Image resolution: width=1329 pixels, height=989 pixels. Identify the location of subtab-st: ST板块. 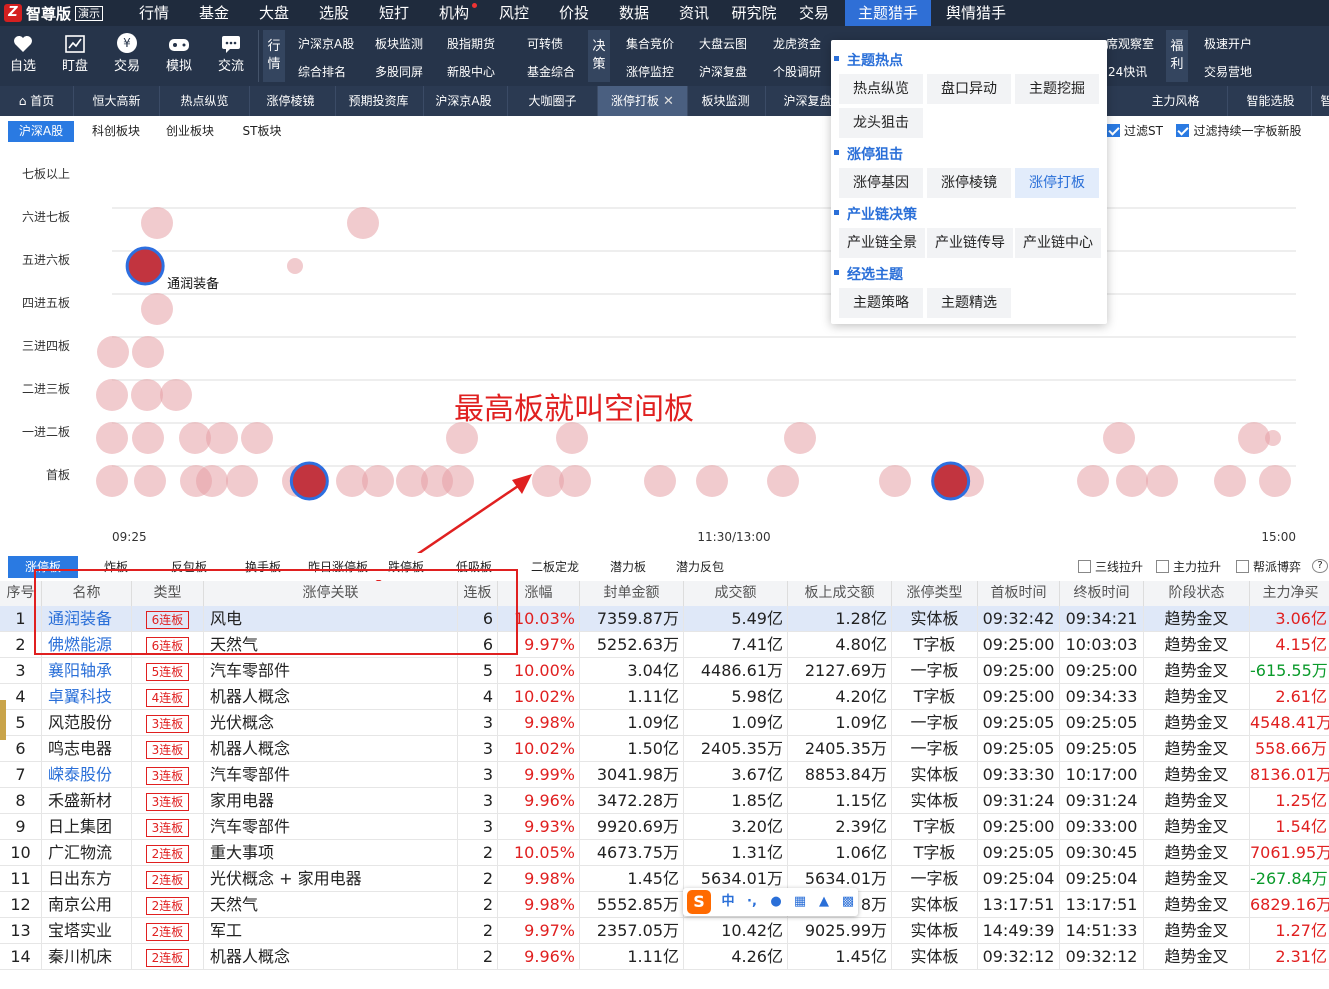
(262, 131).